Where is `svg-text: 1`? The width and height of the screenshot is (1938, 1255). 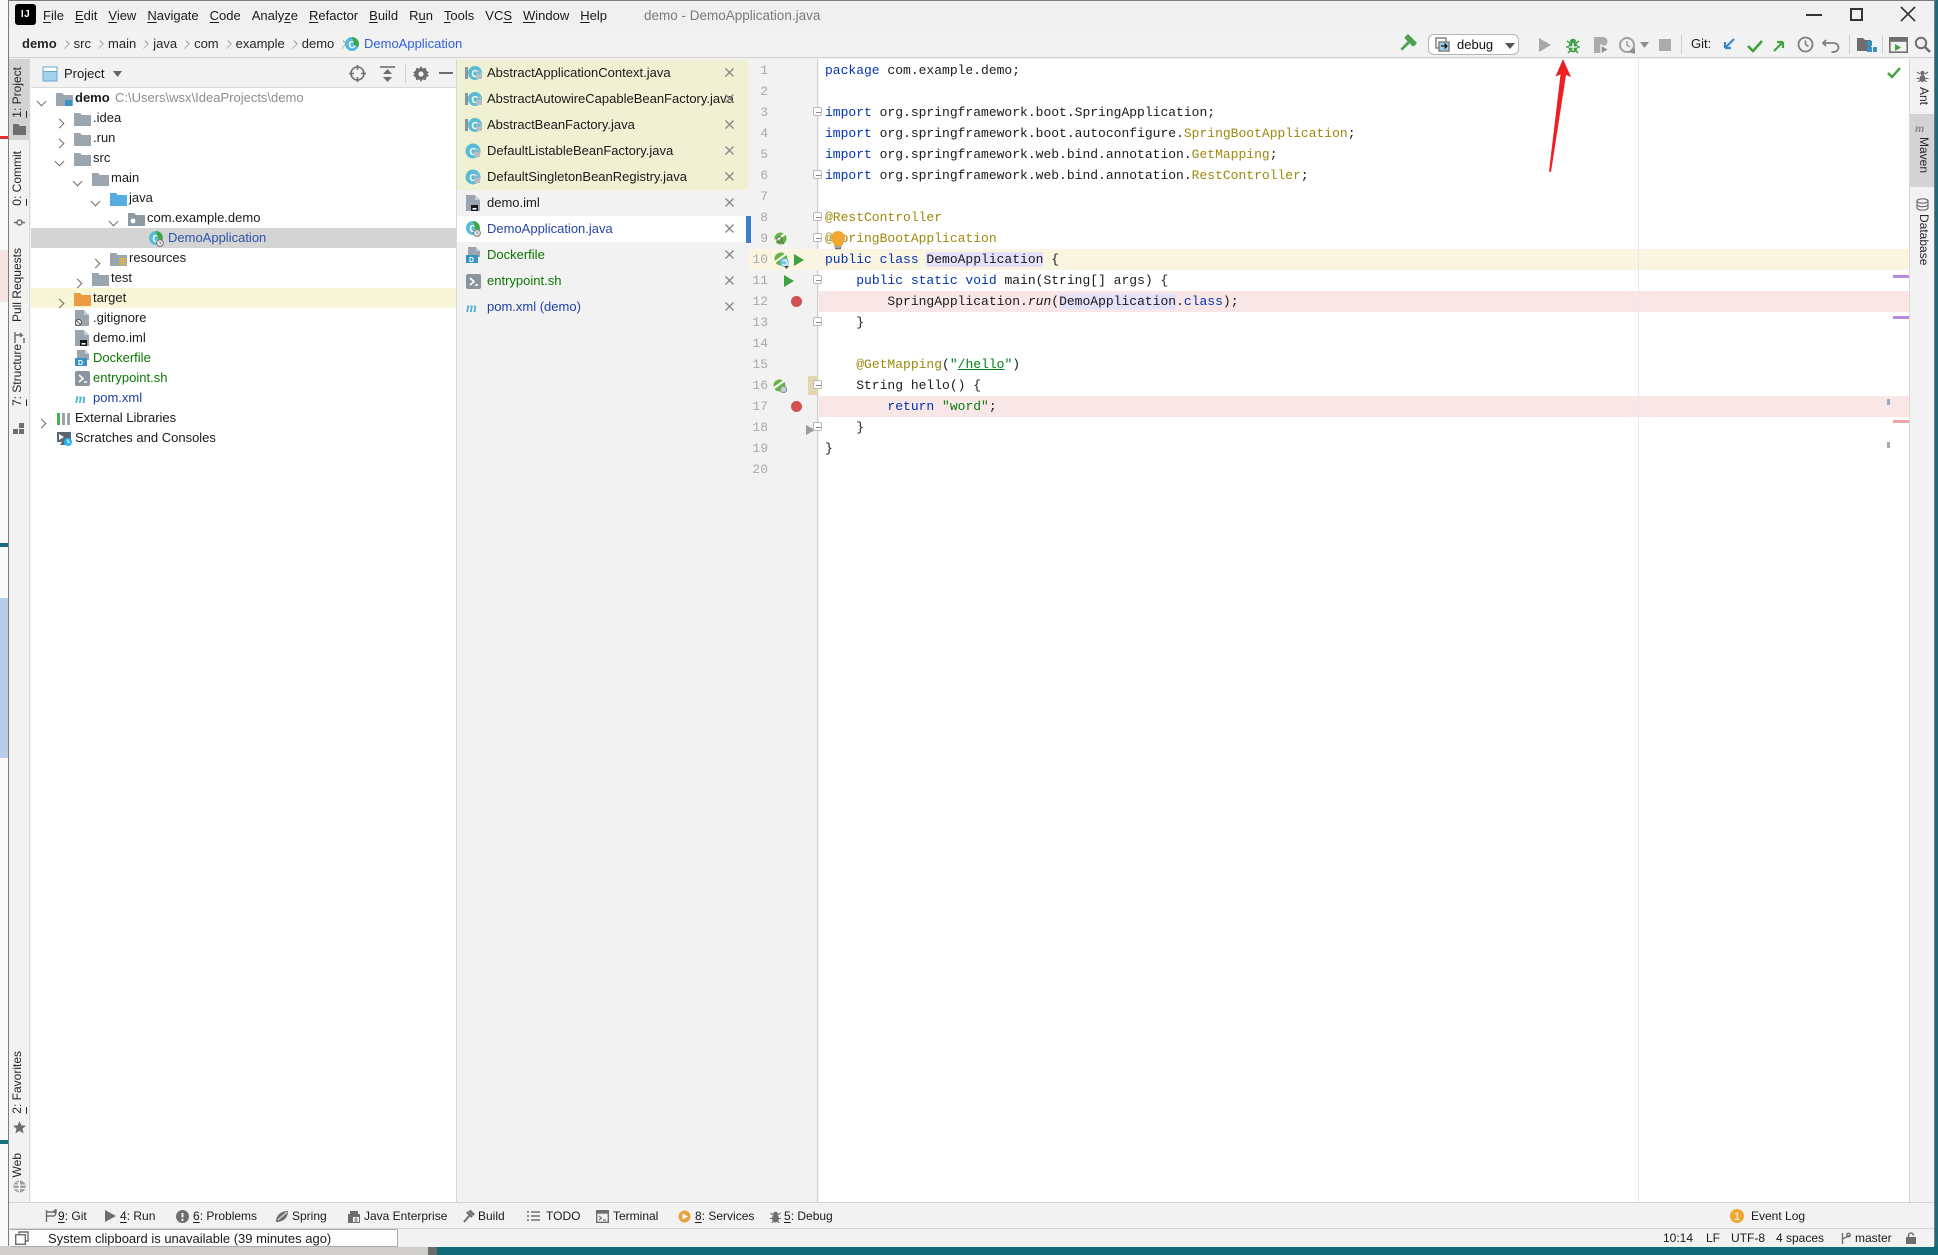 svg-text: 1 is located at coordinates (1737, 1217).